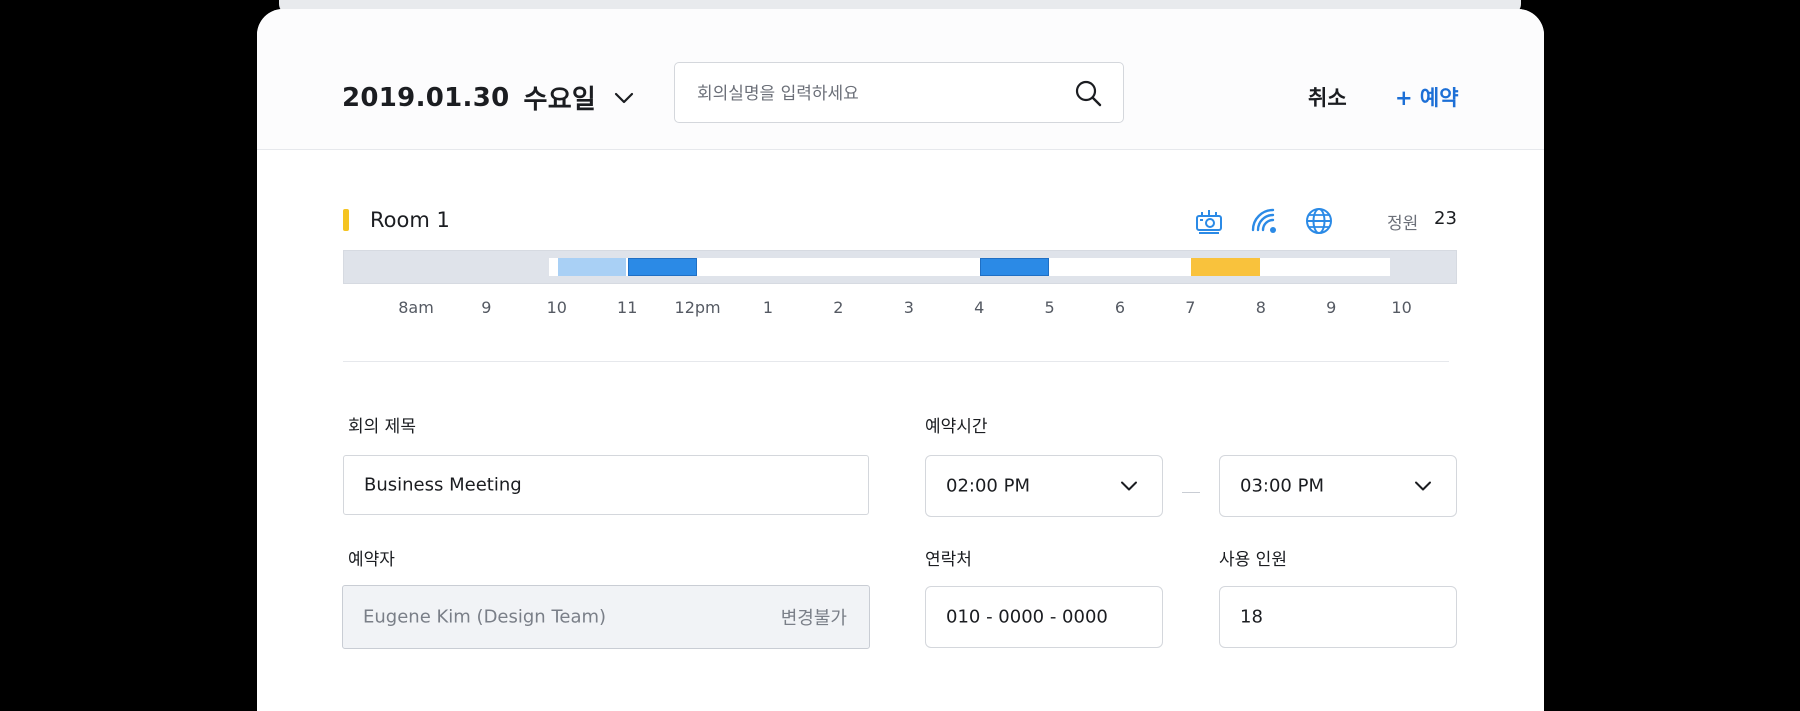 The height and width of the screenshot is (711, 1800). What do you see at coordinates (382, 427) in the screenshot?
I see `title-label: 회의 제목` at bounding box center [382, 427].